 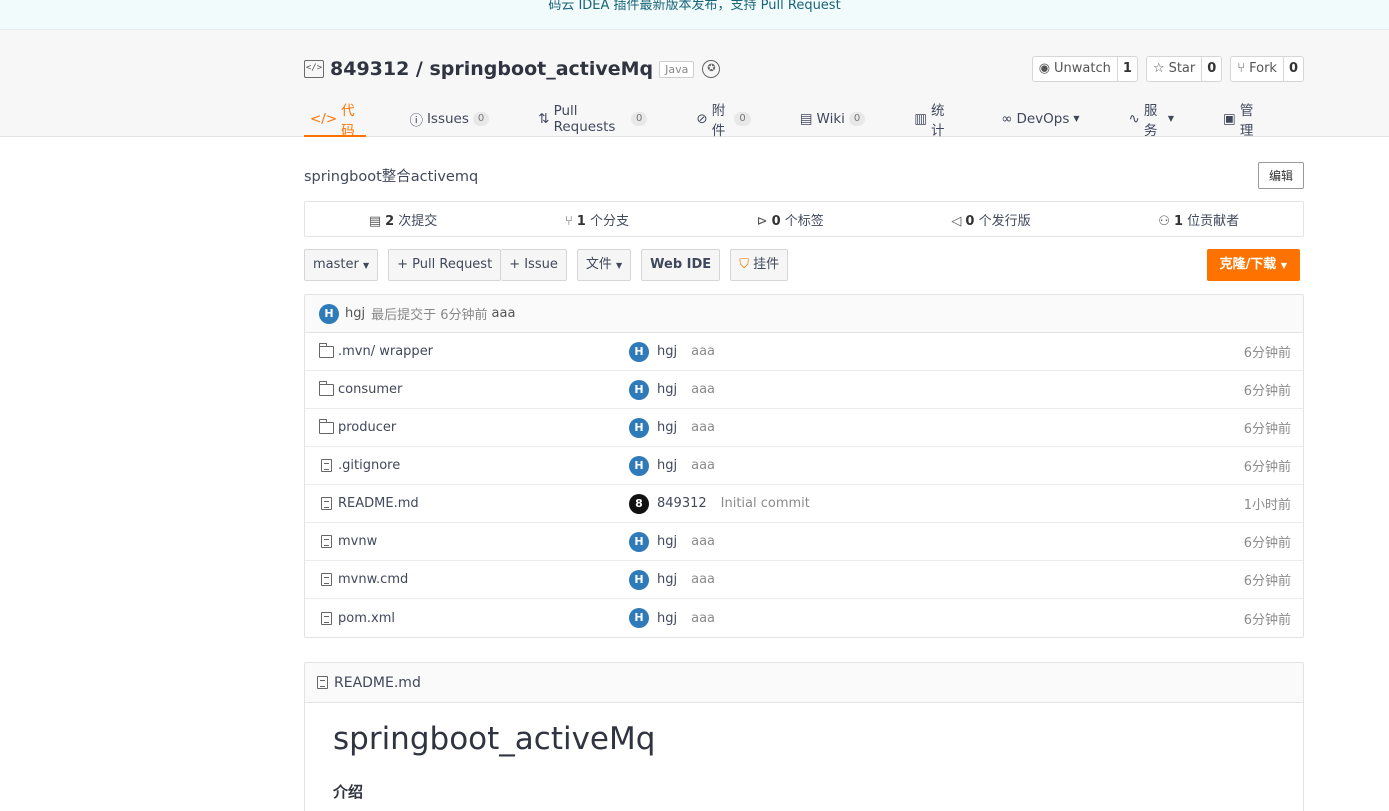 I want to click on file-commit: Hhgj aaa, so click(x=672, y=541).